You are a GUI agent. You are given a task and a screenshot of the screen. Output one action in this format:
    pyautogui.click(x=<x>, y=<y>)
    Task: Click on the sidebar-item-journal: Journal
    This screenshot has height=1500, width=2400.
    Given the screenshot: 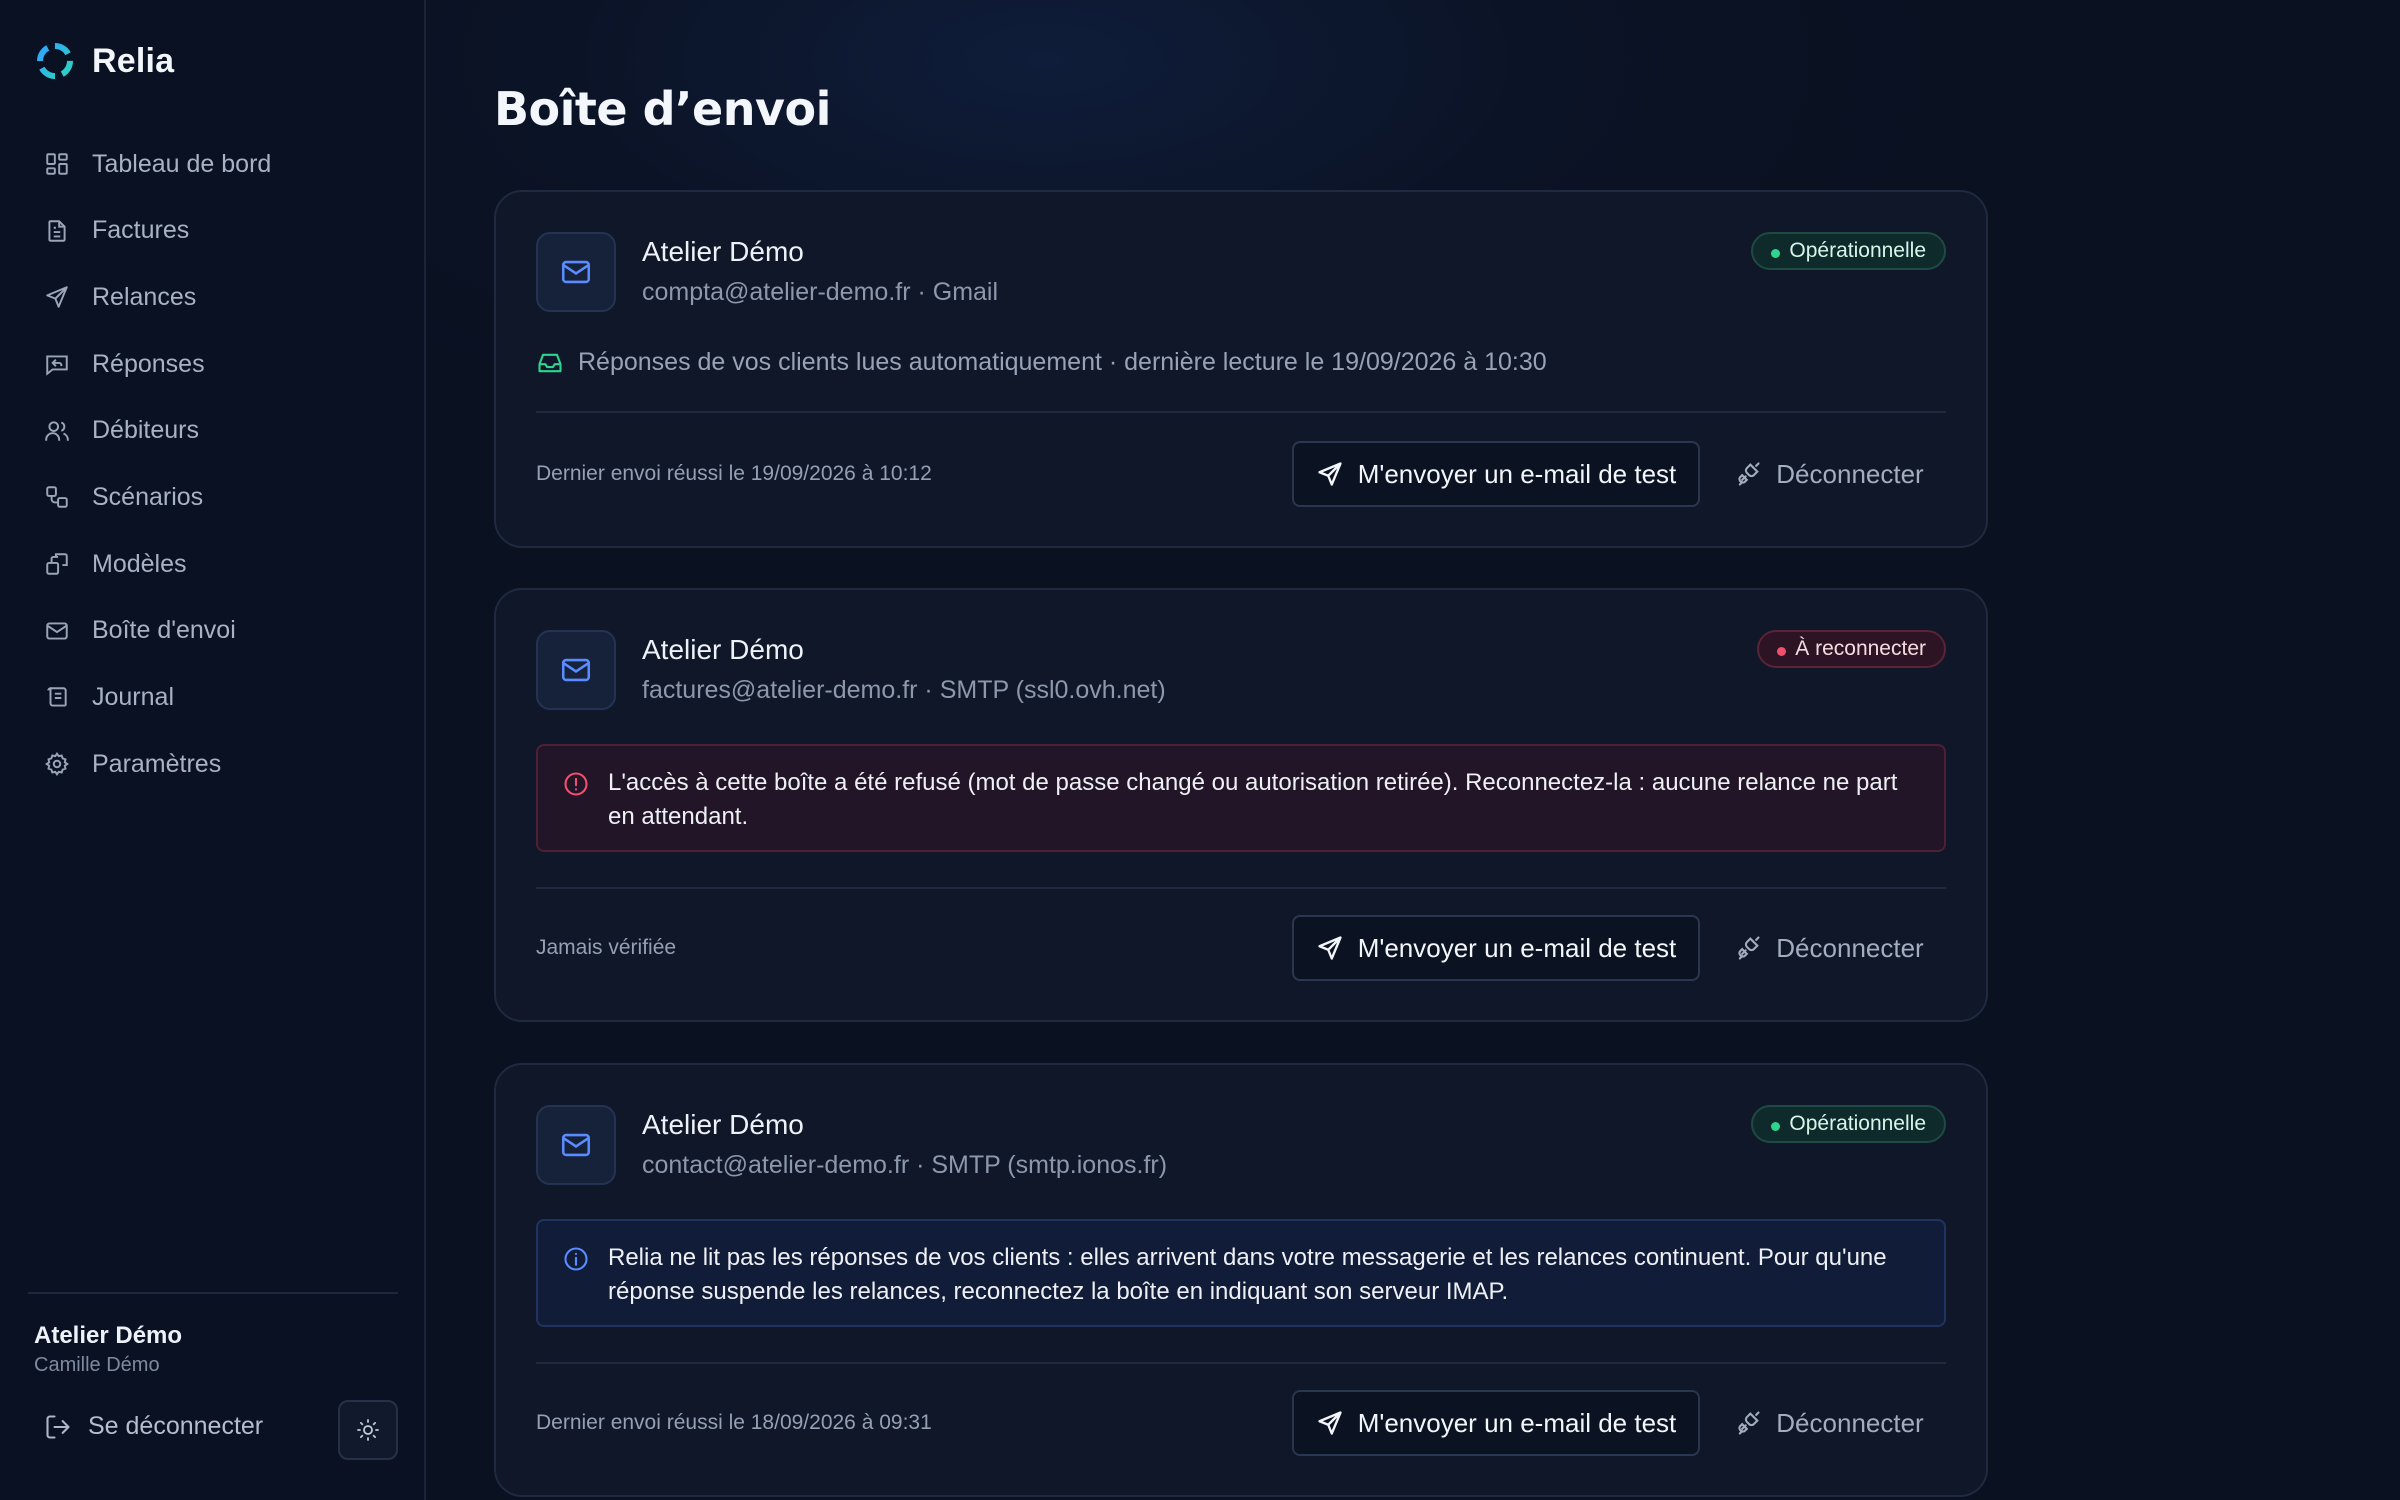 What is the action you would take?
    pyautogui.click(x=213, y=698)
    